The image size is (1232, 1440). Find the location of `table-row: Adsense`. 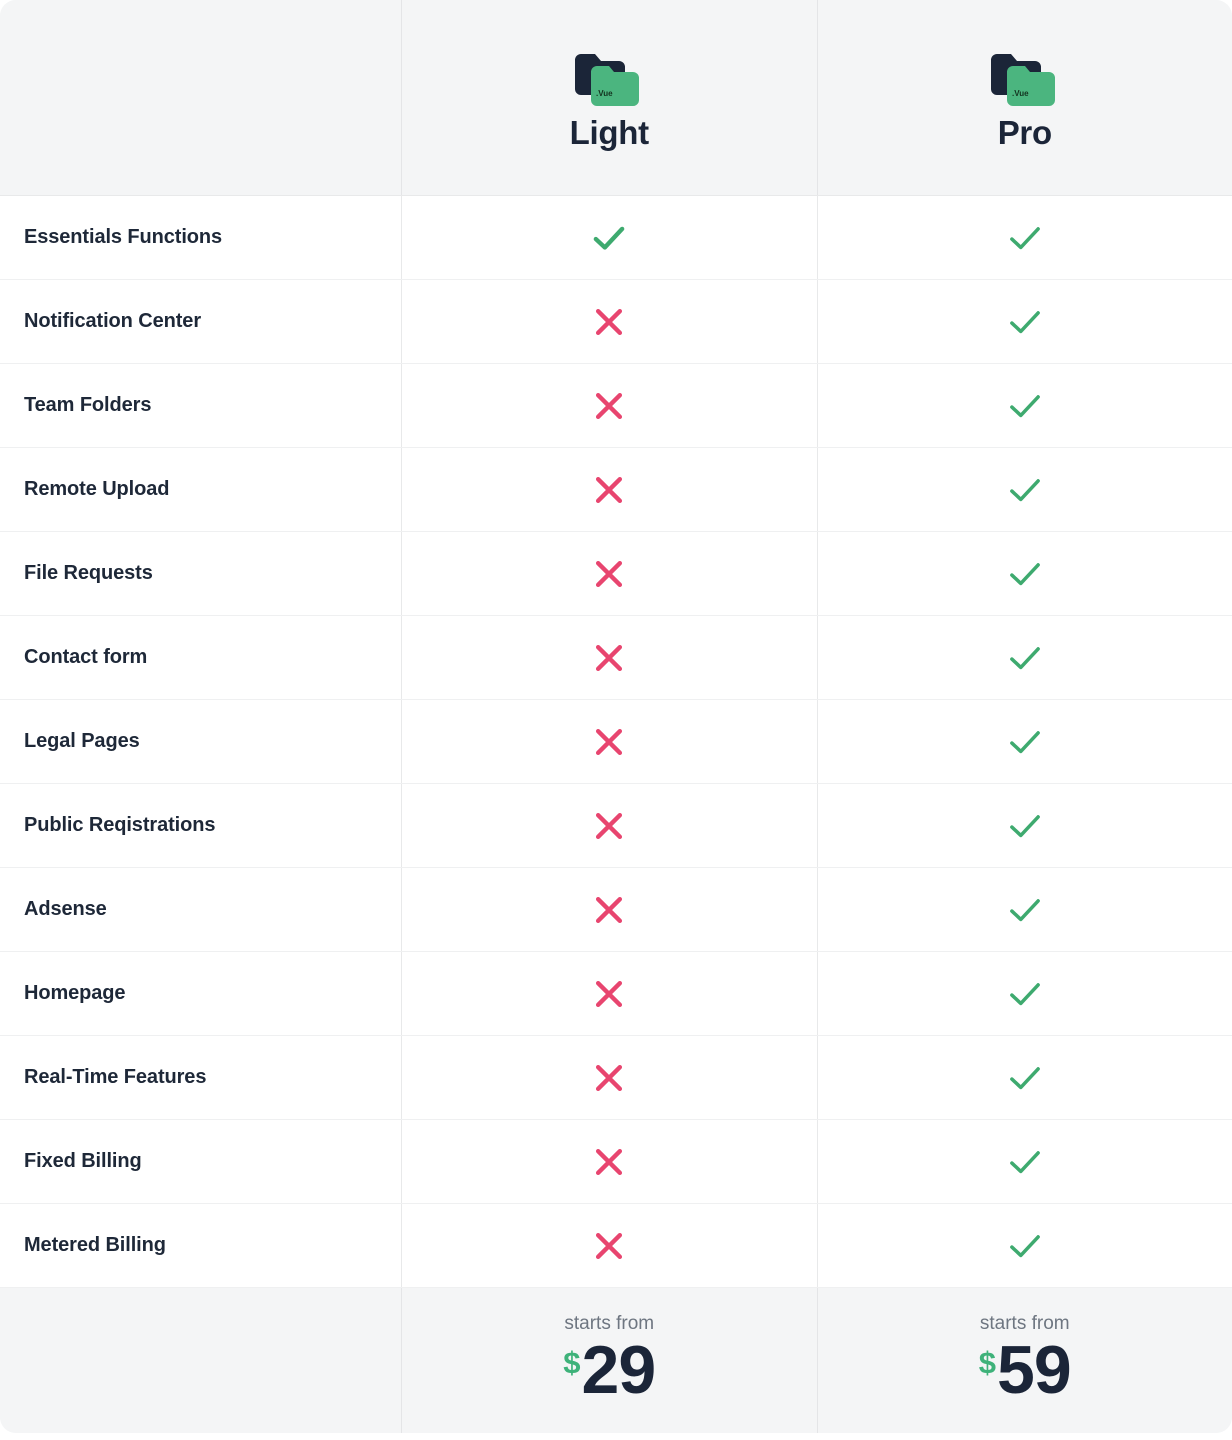

table-row: Adsense is located at coordinates (616, 910).